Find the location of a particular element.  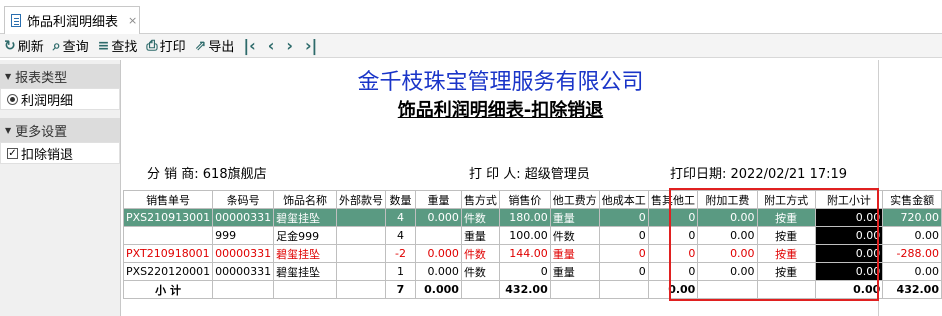

table-cell: 7 is located at coordinates (400, 289).